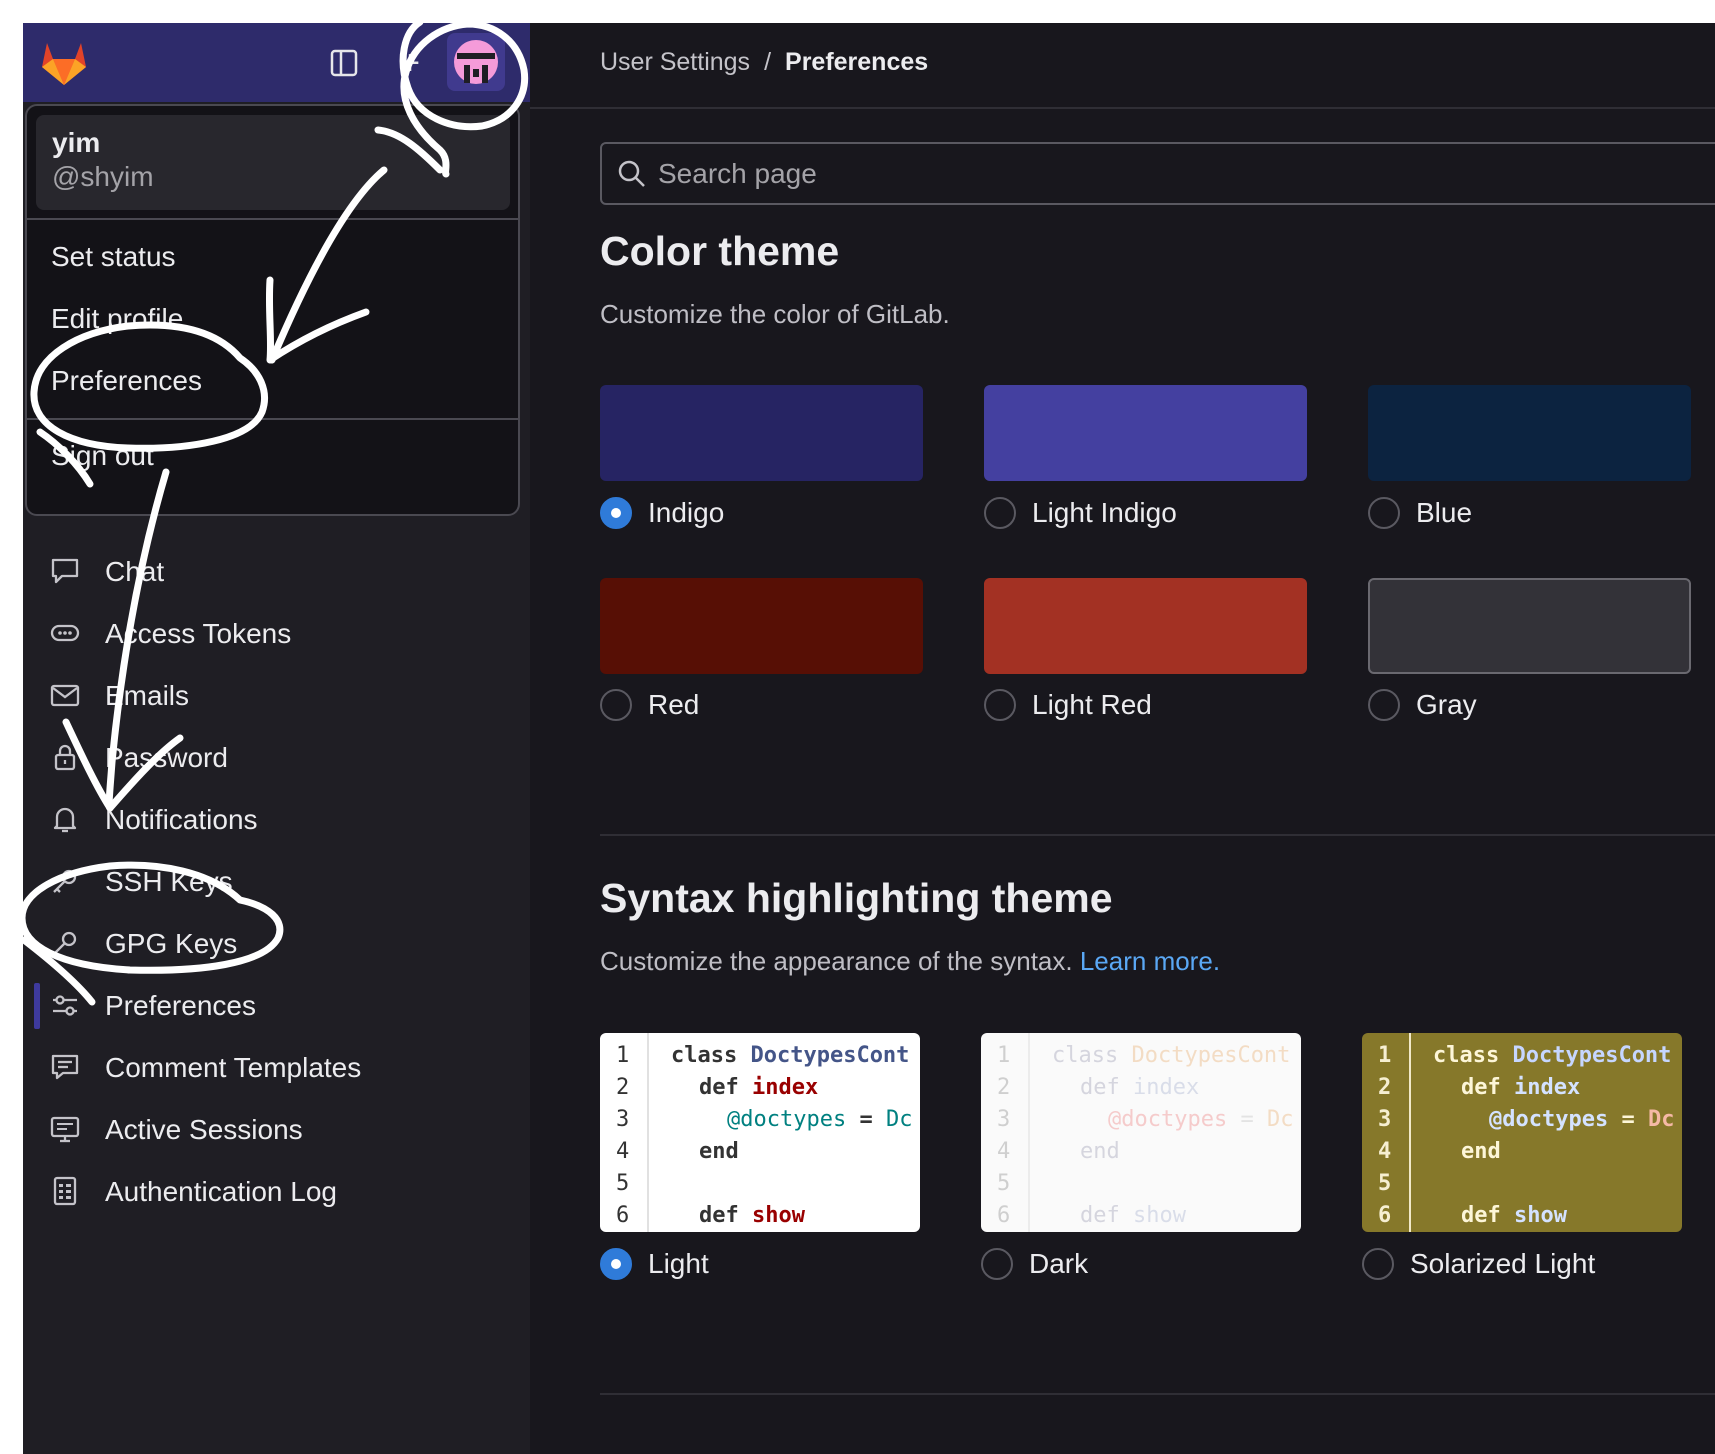 The height and width of the screenshot is (1454, 1715). I want to click on token-icon, so click(65, 633).